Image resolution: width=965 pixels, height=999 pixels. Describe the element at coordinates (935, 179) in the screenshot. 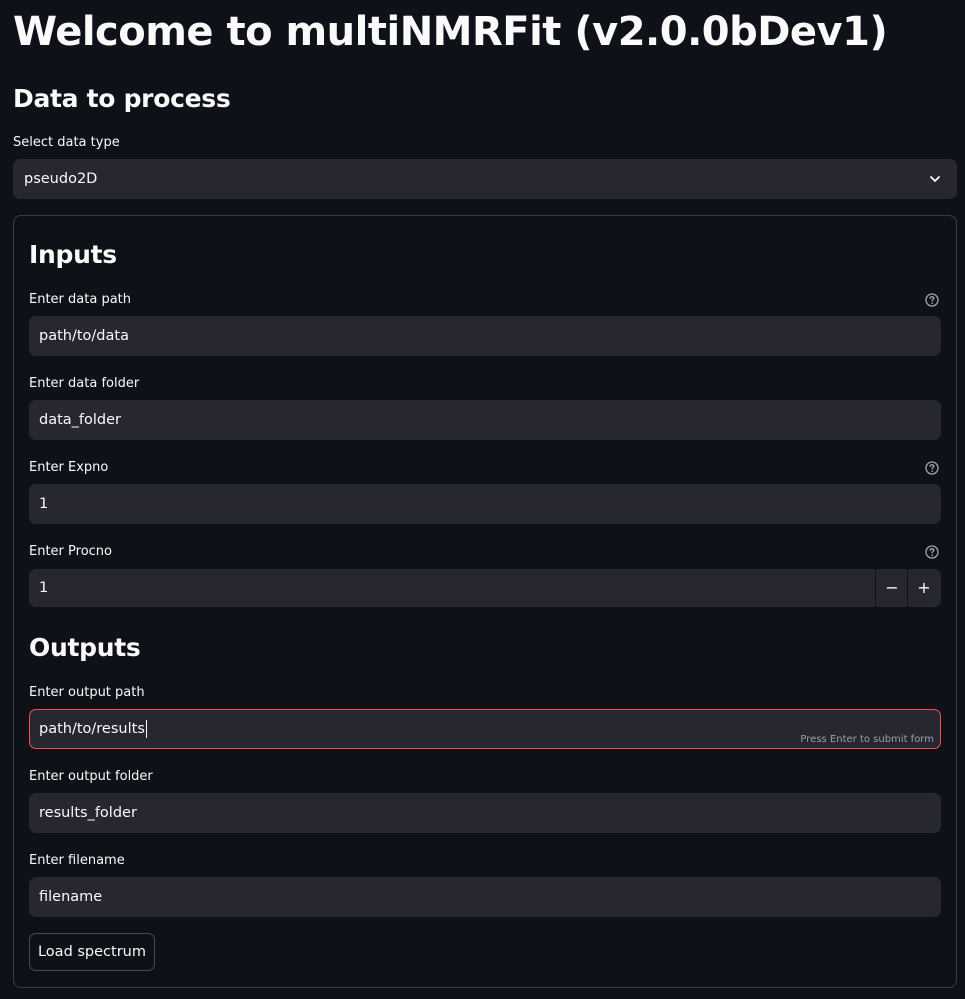

I see `chevron-down-icon` at that location.